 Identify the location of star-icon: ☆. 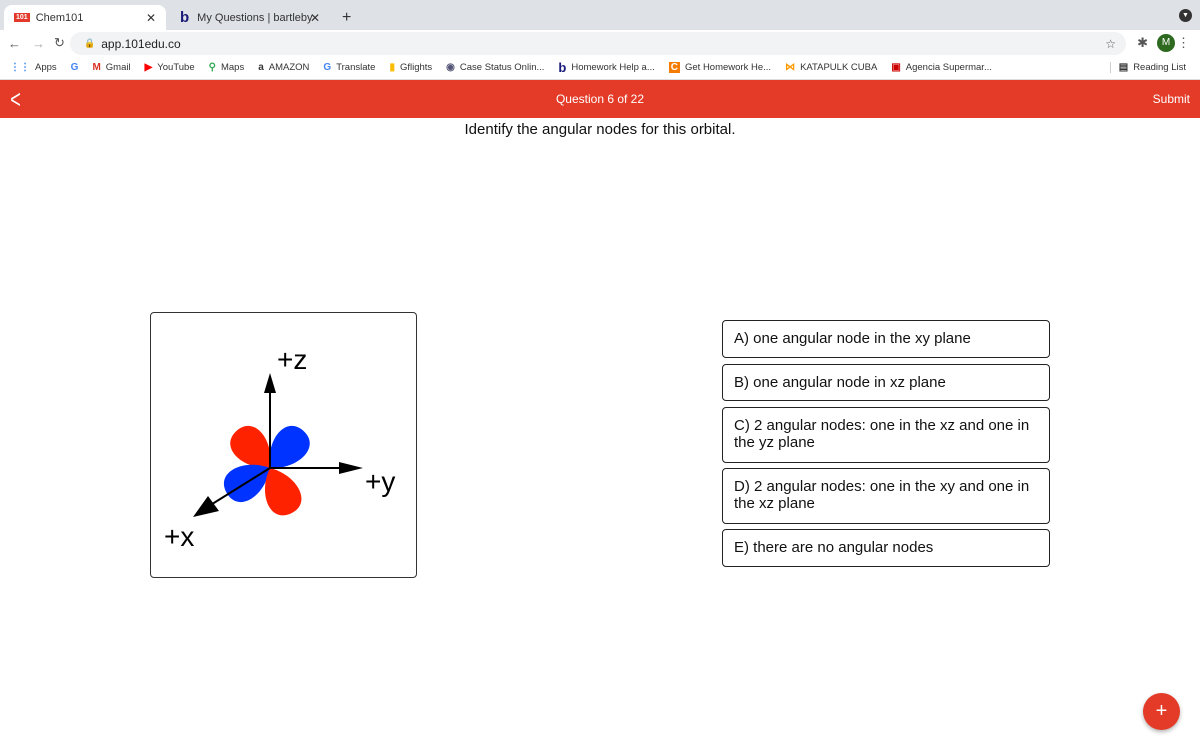
(1110, 44).